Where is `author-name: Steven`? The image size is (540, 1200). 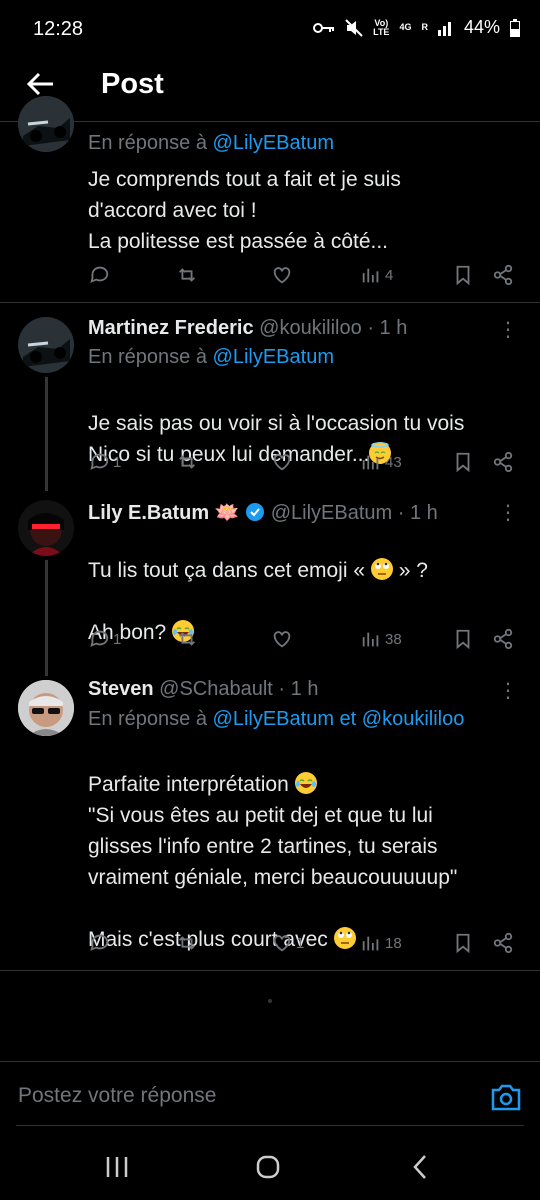
author-name: Steven is located at coordinates (121, 689).